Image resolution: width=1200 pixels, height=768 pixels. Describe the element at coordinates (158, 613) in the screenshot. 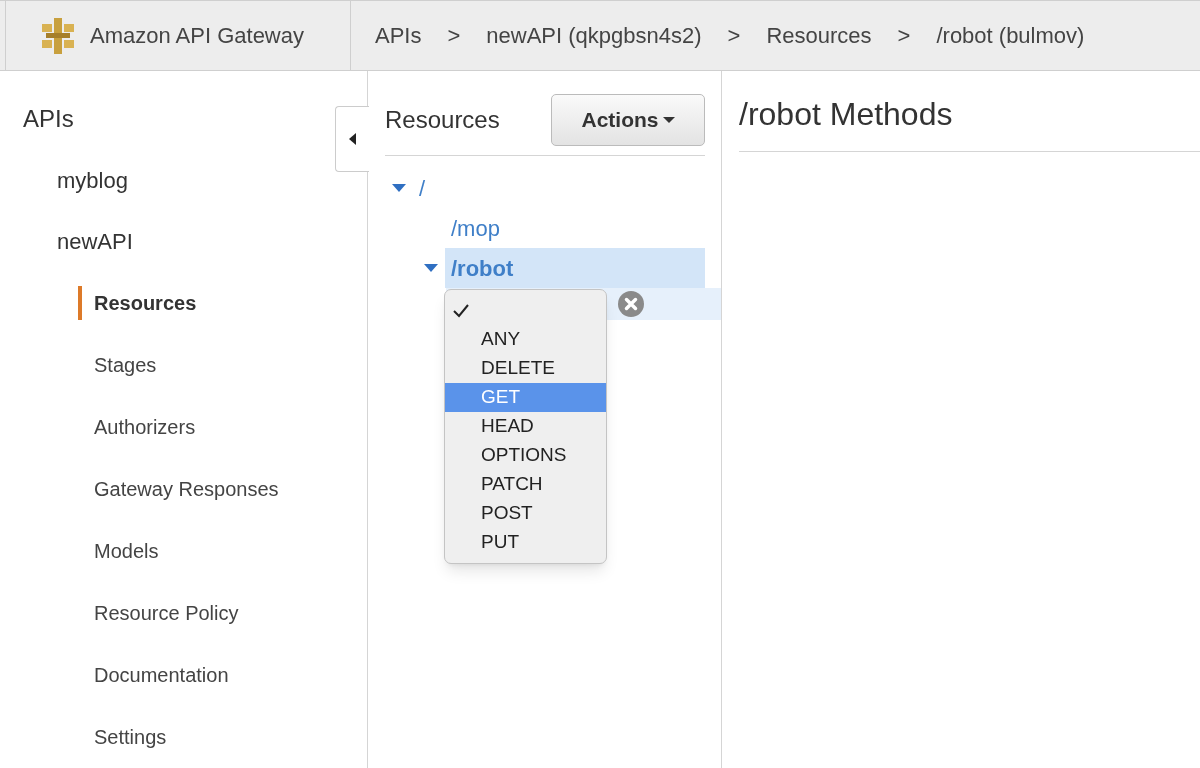

I see `sidebar-item: Resource Policy` at that location.